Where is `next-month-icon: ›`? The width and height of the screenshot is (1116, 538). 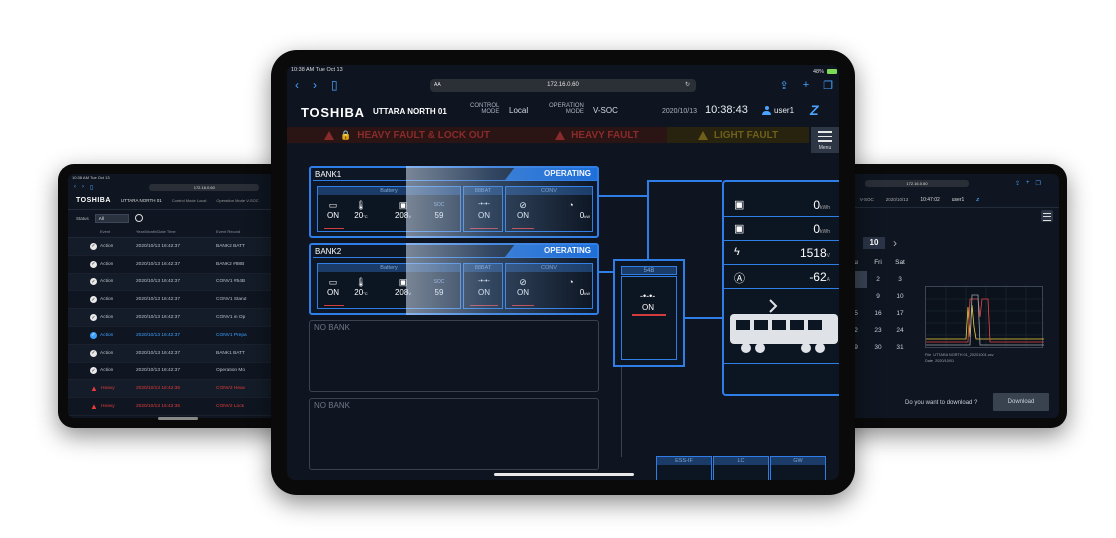 next-month-icon: › is located at coordinates (895, 243).